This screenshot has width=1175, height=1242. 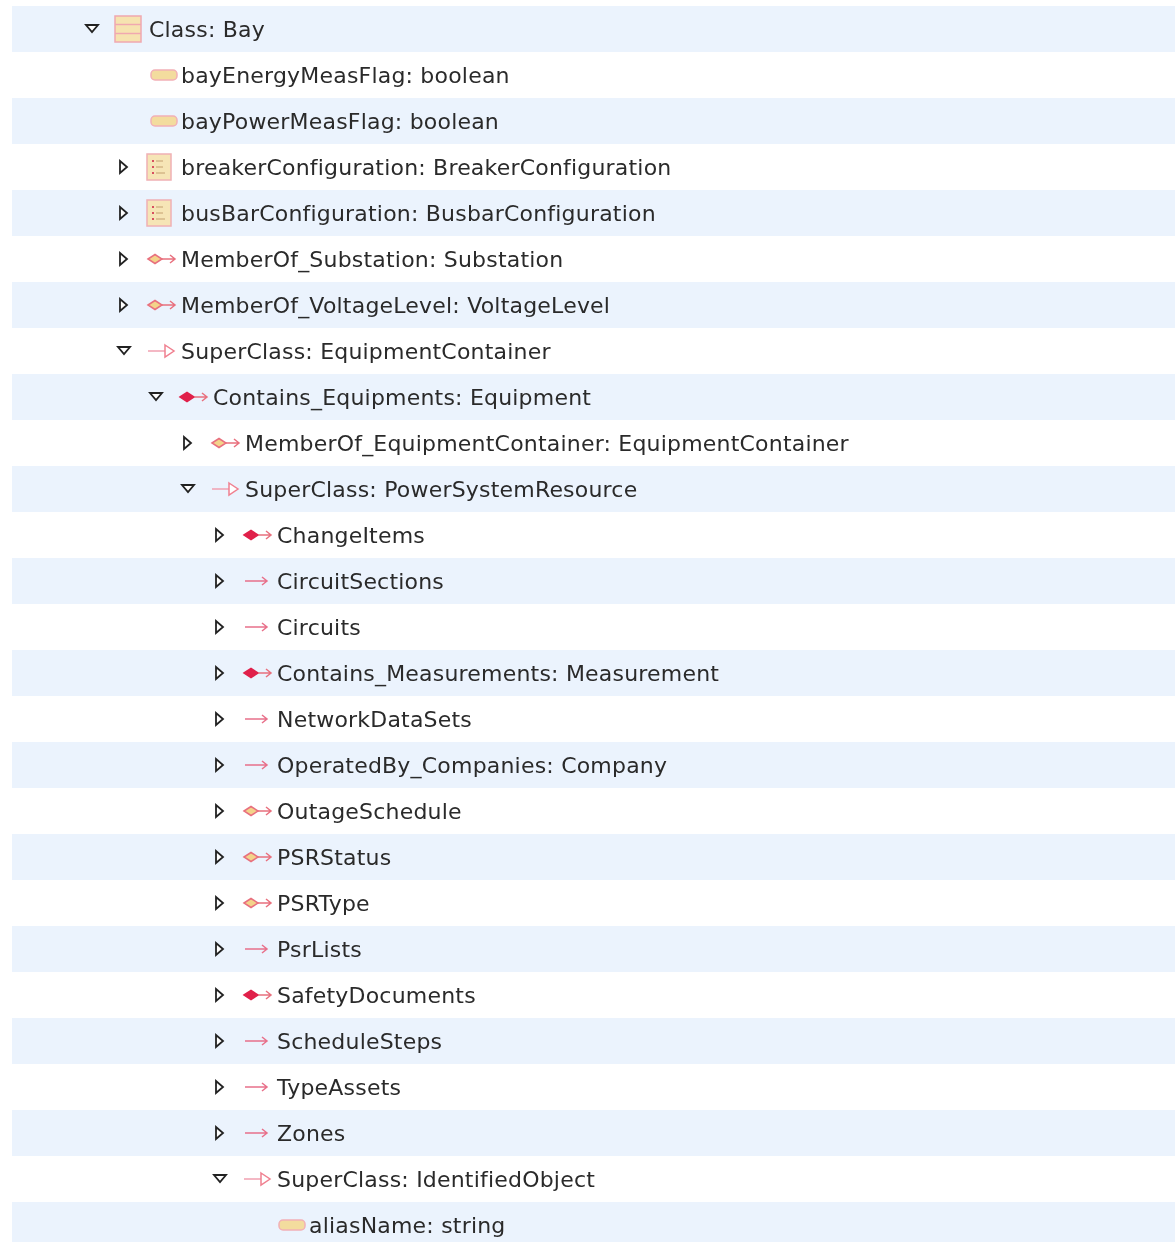 I want to click on tree-label: Class: Bay, so click(x=207, y=29).